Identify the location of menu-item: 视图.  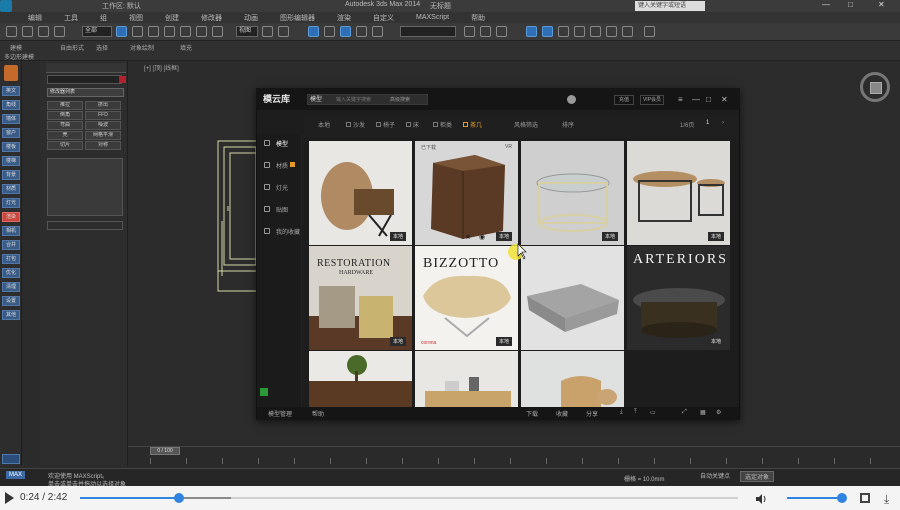
(136, 18).